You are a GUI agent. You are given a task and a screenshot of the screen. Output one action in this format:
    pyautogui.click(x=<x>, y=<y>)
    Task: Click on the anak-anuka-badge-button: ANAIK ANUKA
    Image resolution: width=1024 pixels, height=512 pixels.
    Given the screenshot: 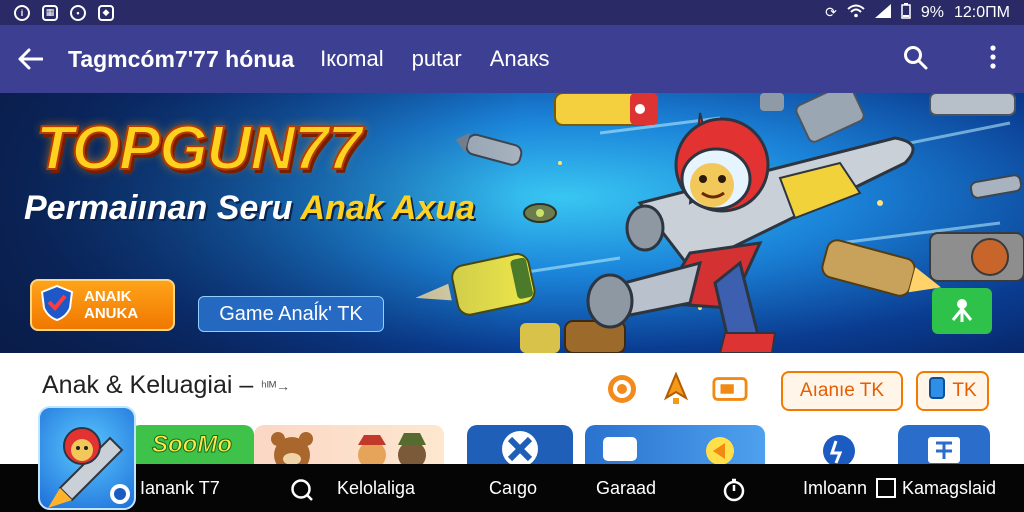 What is the action you would take?
    pyautogui.click(x=102, y=305)
    